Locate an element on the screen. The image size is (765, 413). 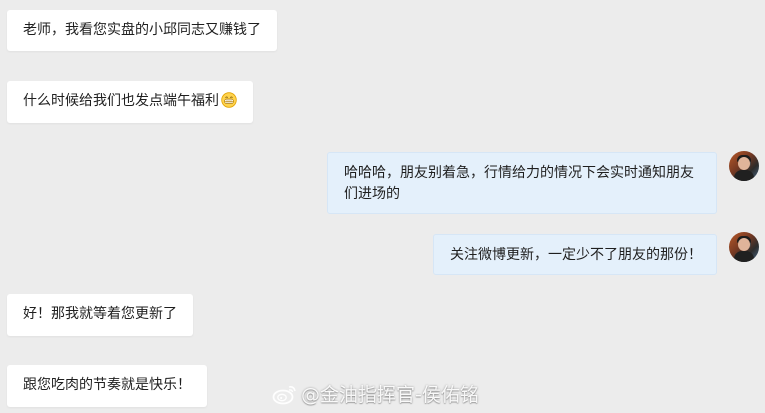
watermark-text: @金油指挥官-侯佑铭 is located at coordinates (390, 395).